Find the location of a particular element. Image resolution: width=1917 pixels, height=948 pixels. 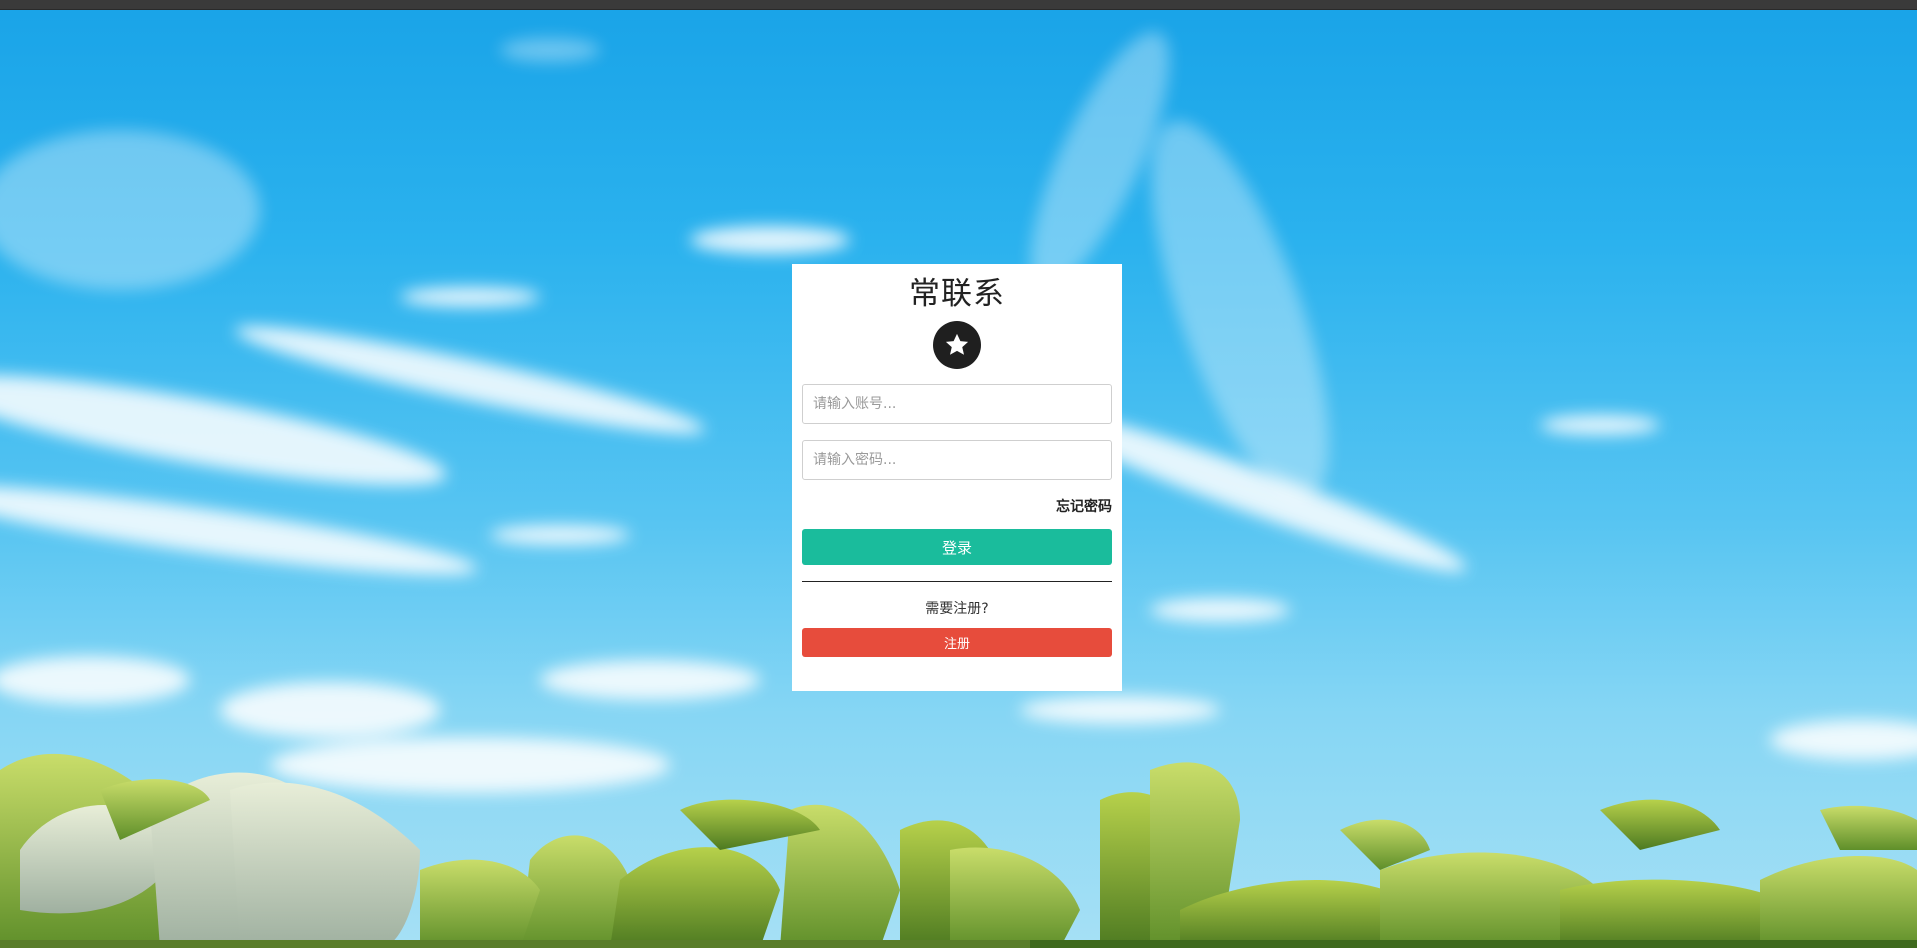

forgot-row: 忘记密码 is located at coordinates (957, 506).